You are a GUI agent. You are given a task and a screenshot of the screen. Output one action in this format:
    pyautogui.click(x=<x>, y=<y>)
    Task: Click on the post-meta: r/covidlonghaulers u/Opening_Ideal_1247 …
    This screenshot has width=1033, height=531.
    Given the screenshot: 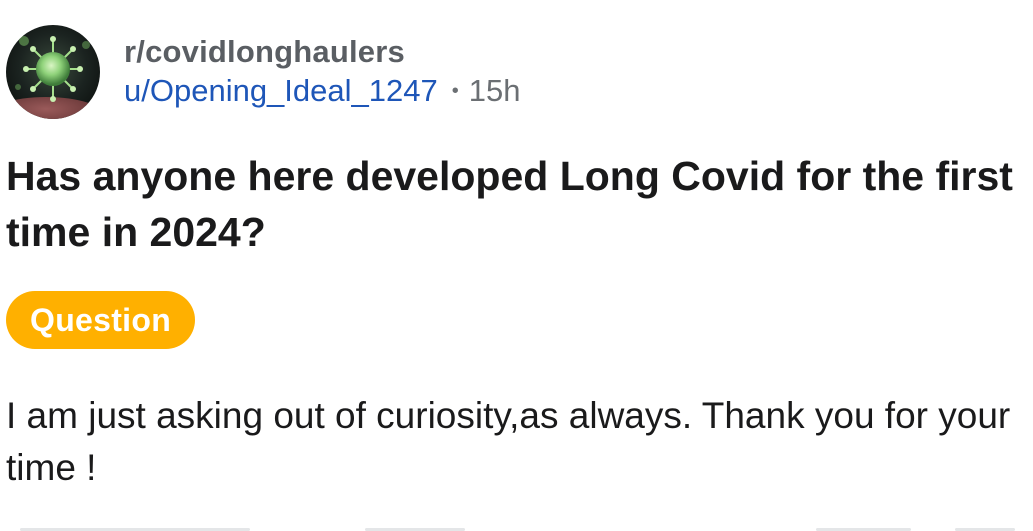 What is the action you would take?
    pyautogui.click(x=322, y=72)
    